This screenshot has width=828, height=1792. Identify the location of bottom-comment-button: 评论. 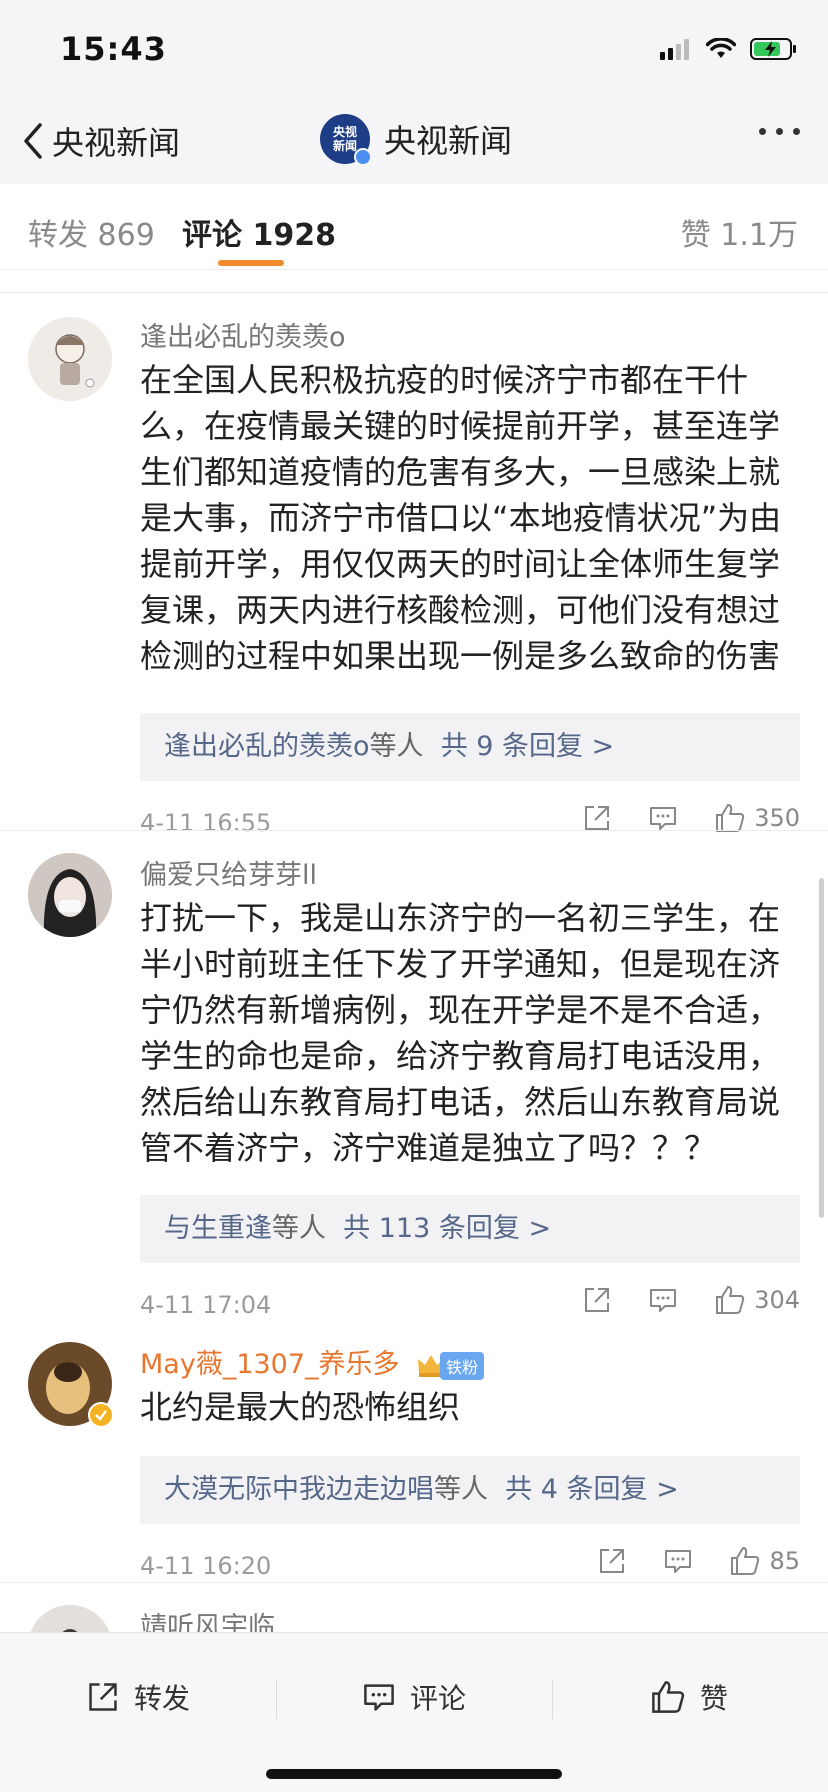
(414, 1697).